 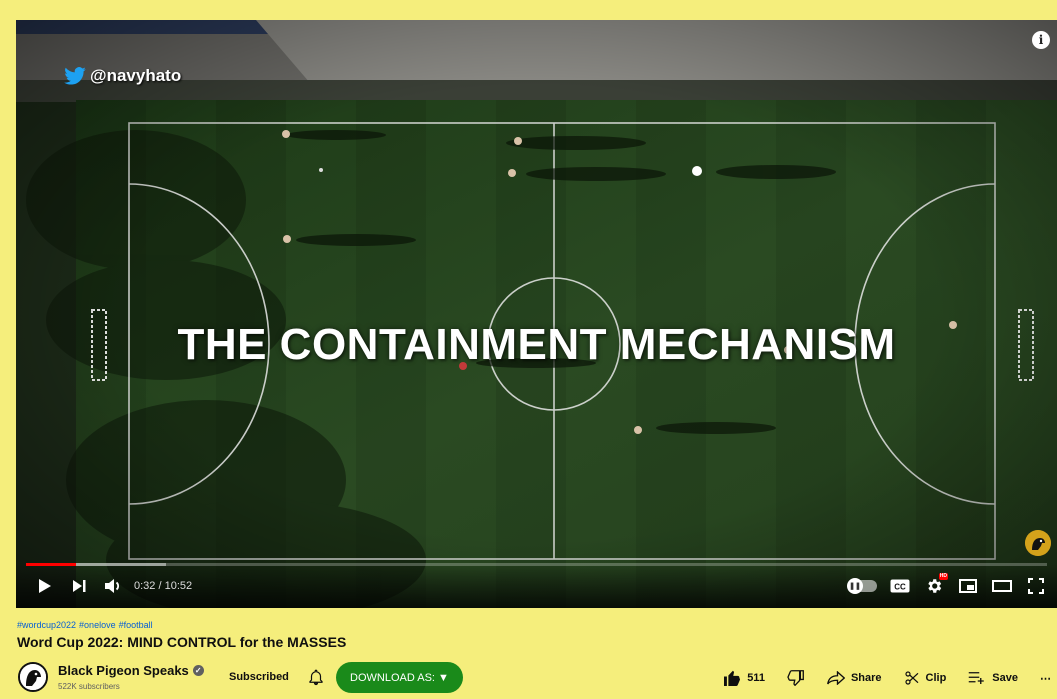 I want to click on settings-button: HD, so click(x=934, y=586).